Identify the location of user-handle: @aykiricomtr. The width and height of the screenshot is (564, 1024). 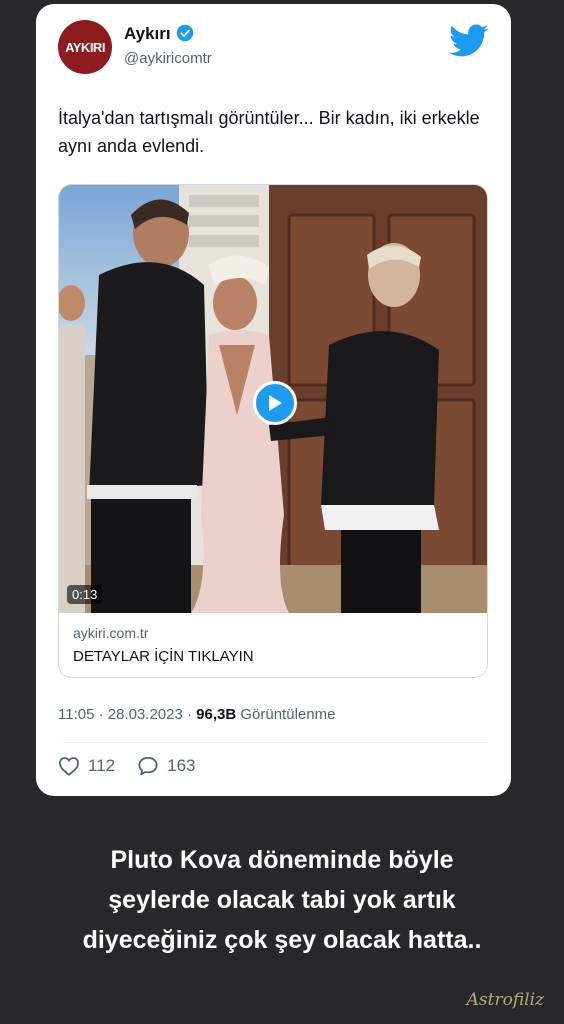
(168, 58).